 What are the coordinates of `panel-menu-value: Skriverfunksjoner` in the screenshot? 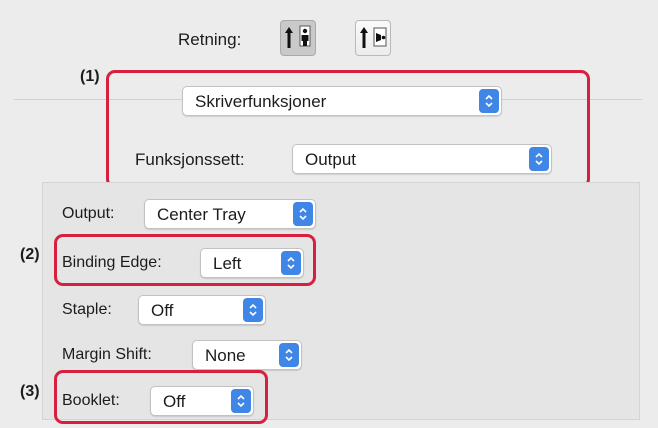 It's located at (261, 101).